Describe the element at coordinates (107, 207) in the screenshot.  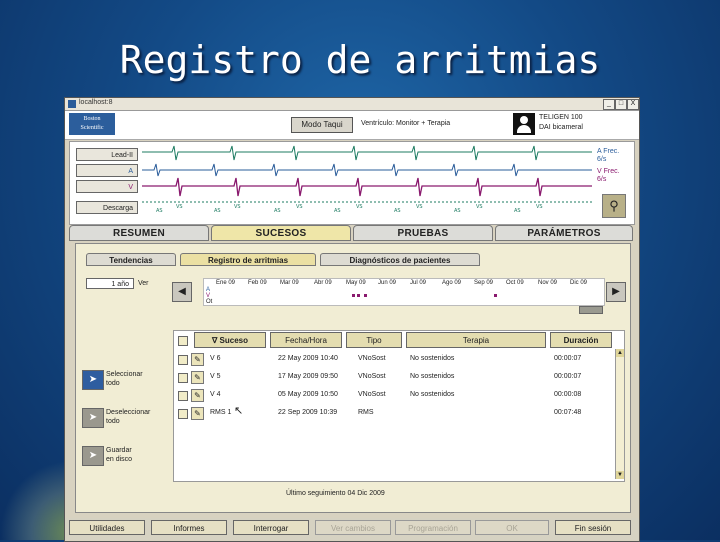
I see `download-button: Descarga` at that location.